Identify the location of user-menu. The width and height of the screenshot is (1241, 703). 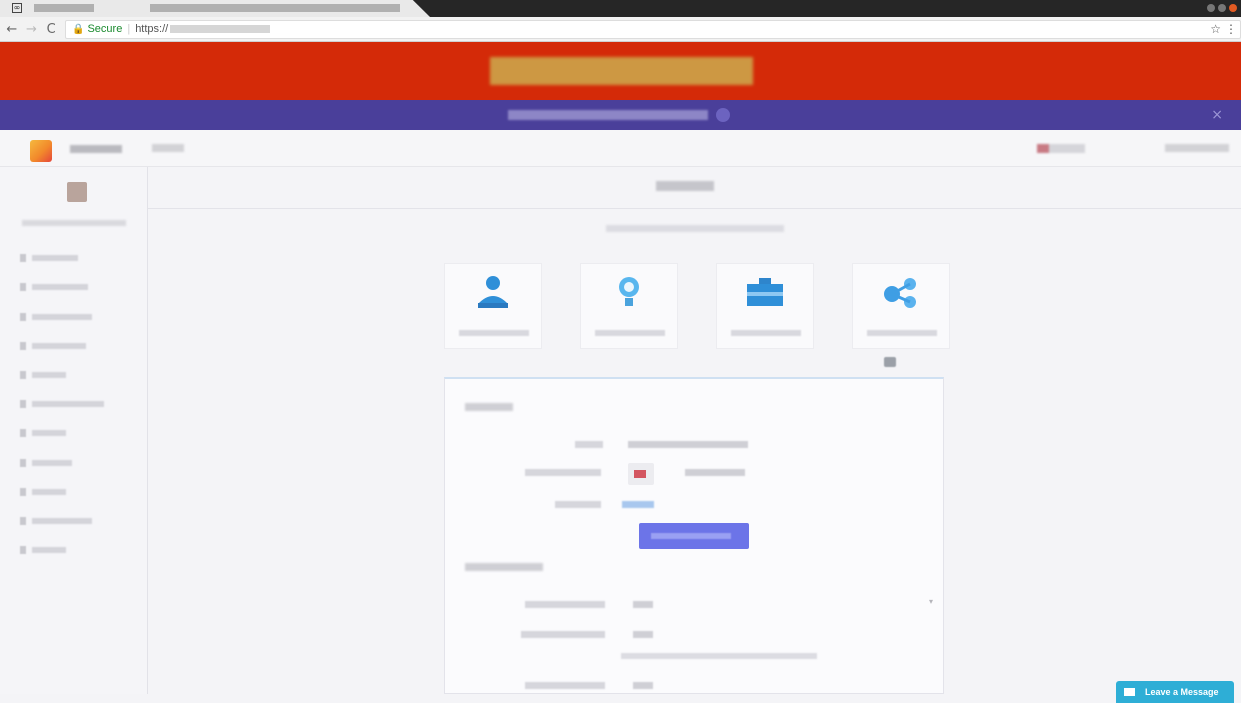
(1061, 148).